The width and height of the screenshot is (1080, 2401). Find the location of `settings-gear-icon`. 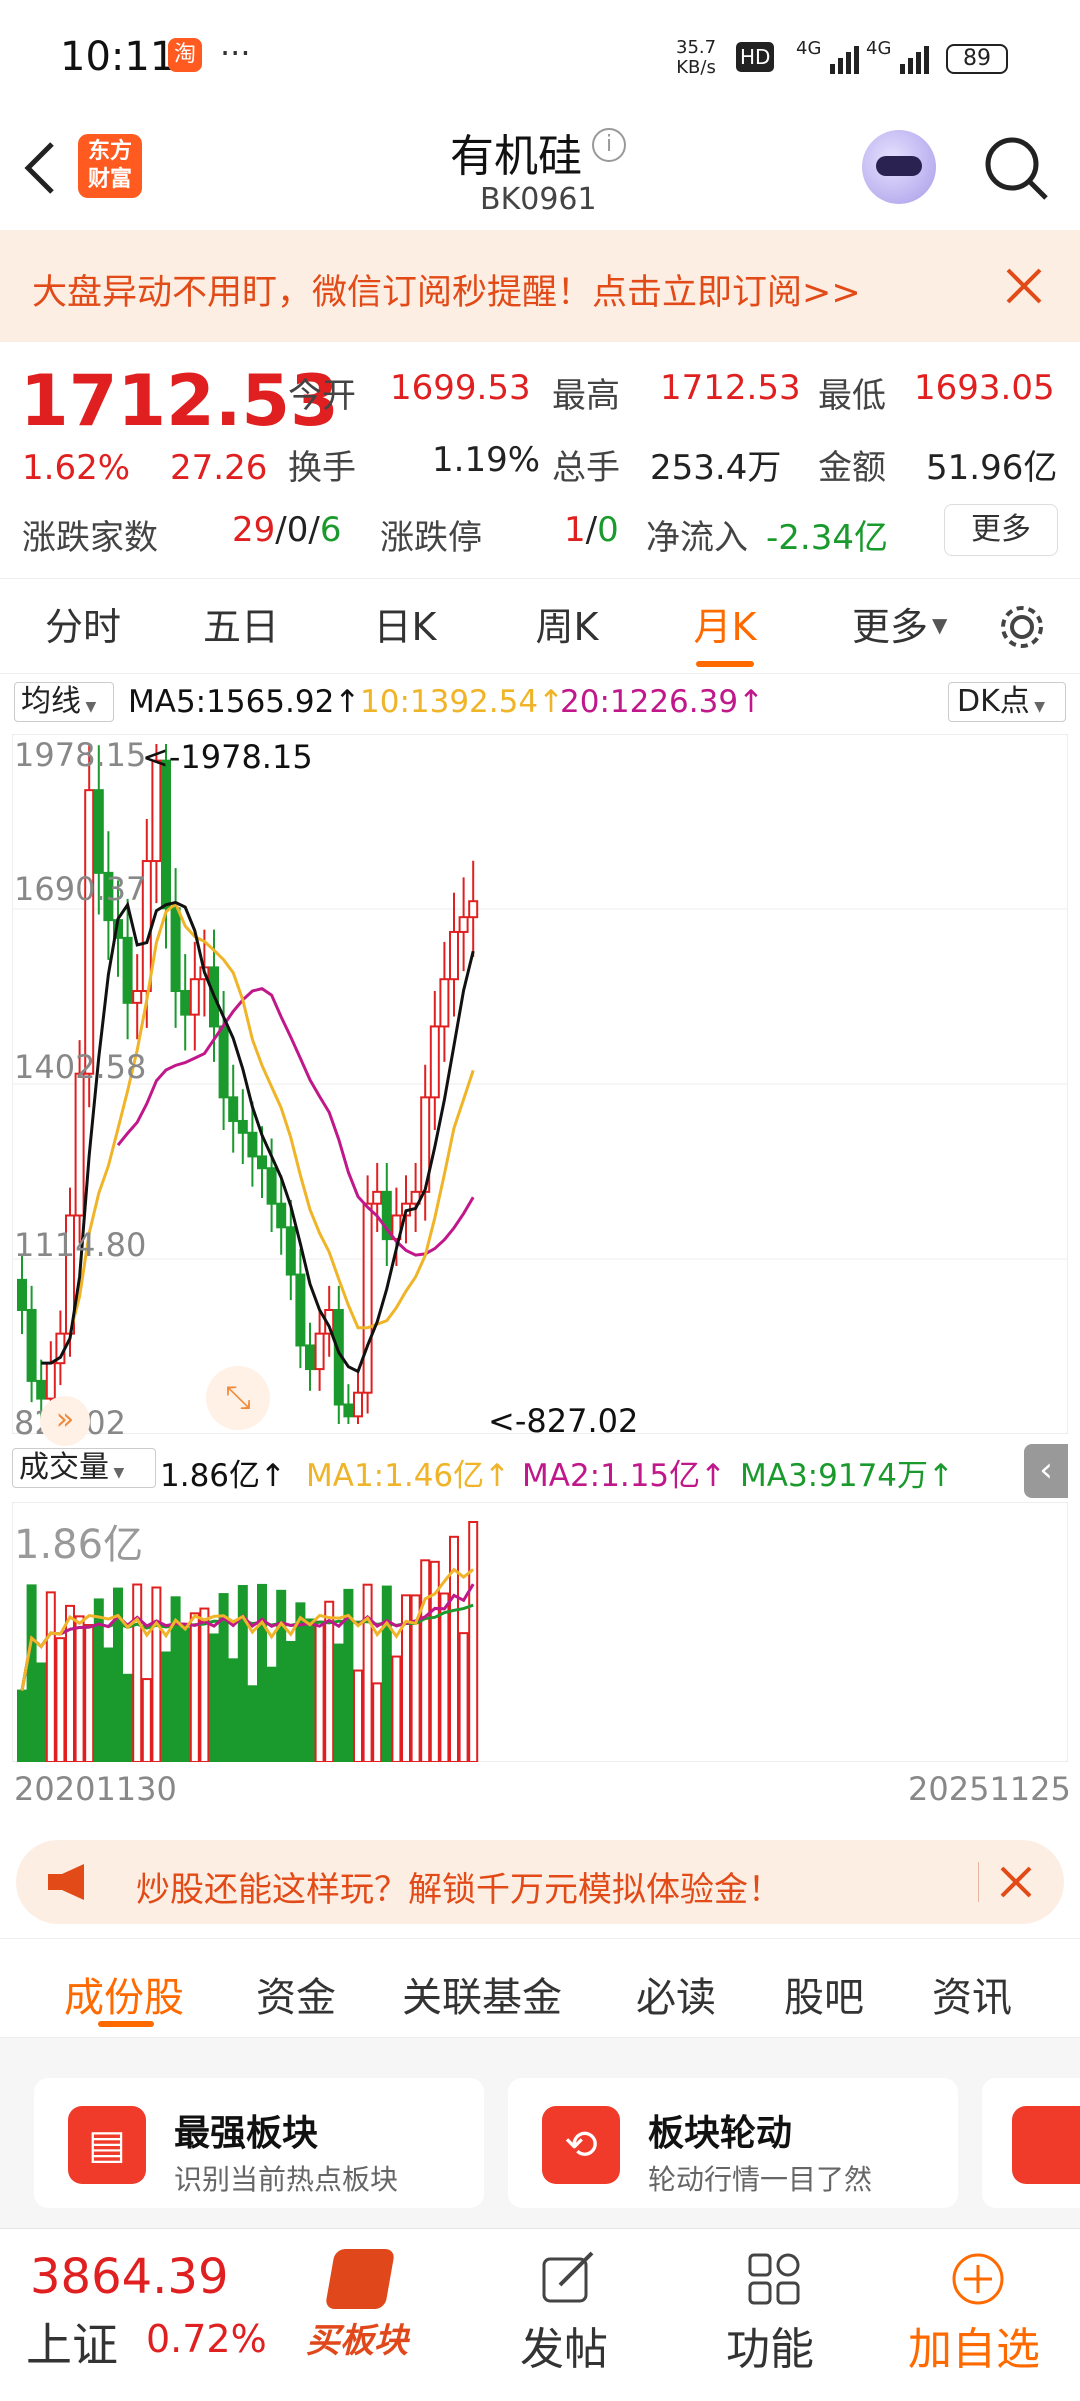

settings-gear-icon is located at coordinates (1022, 627).